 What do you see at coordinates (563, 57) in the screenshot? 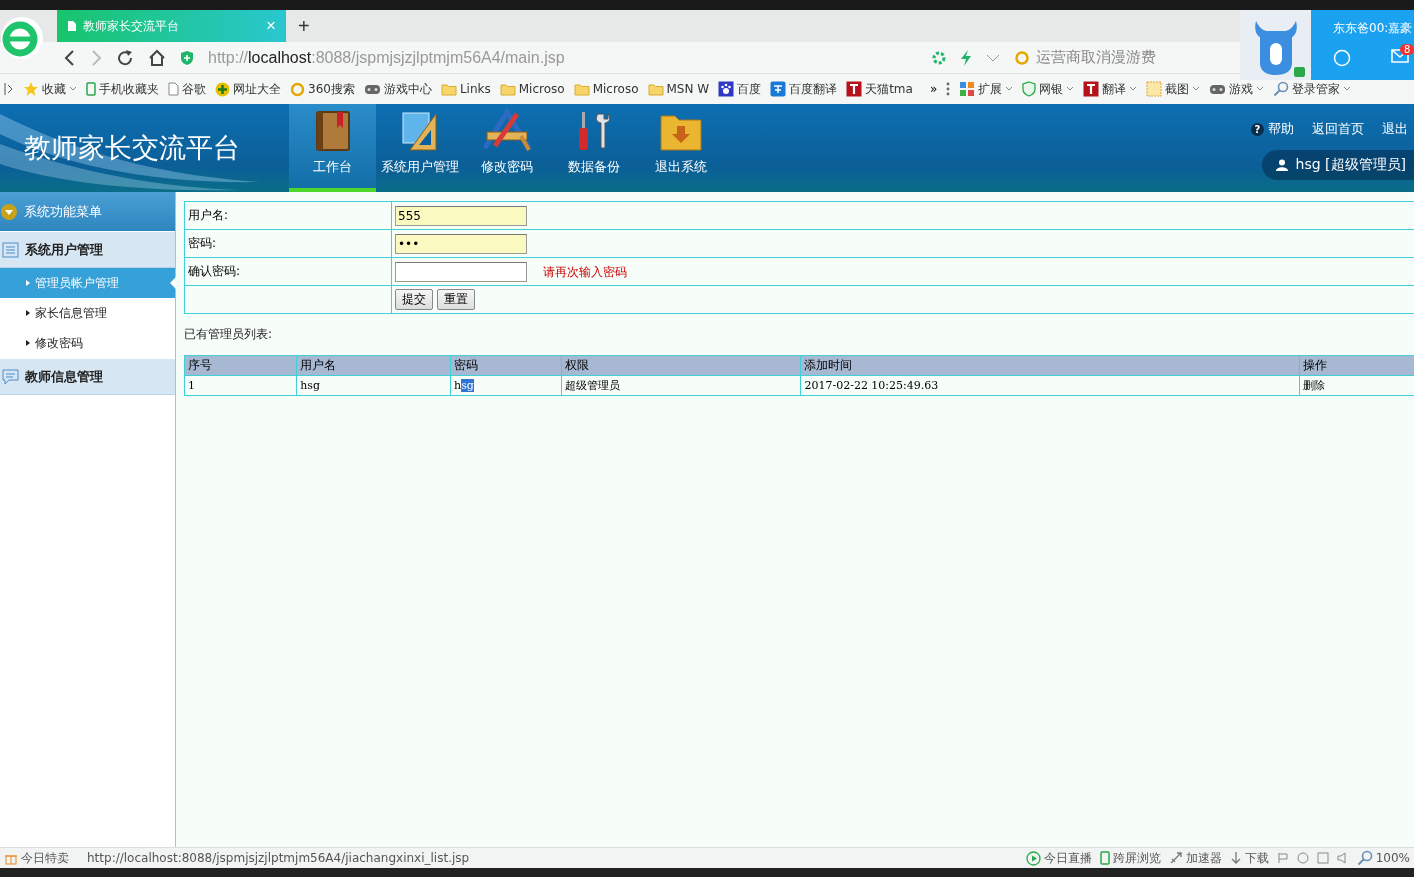
I see `address-field: http://localhost:8088/jspmjsjzjlptmjm56A4/main.jsp` at bounding box center [563, 57].